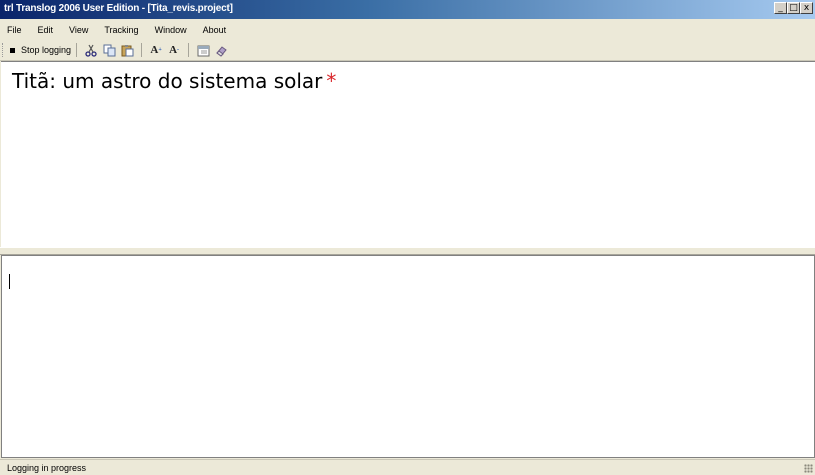  What do you see at coordinates (46, 50) in the screenshot?
I see `stop-logging-label: Stop logging` at bounding box center [46, 50].